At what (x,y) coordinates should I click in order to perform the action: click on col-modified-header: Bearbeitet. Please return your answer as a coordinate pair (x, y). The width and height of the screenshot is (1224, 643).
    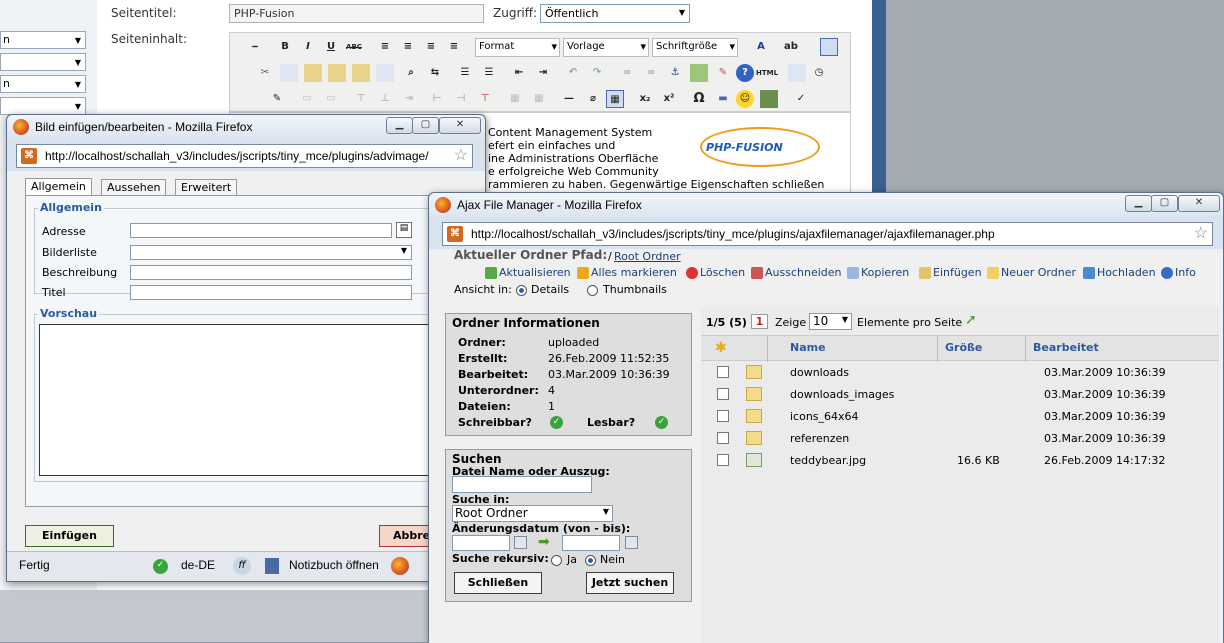
    Looking at the image, I should click on (1066, 347).